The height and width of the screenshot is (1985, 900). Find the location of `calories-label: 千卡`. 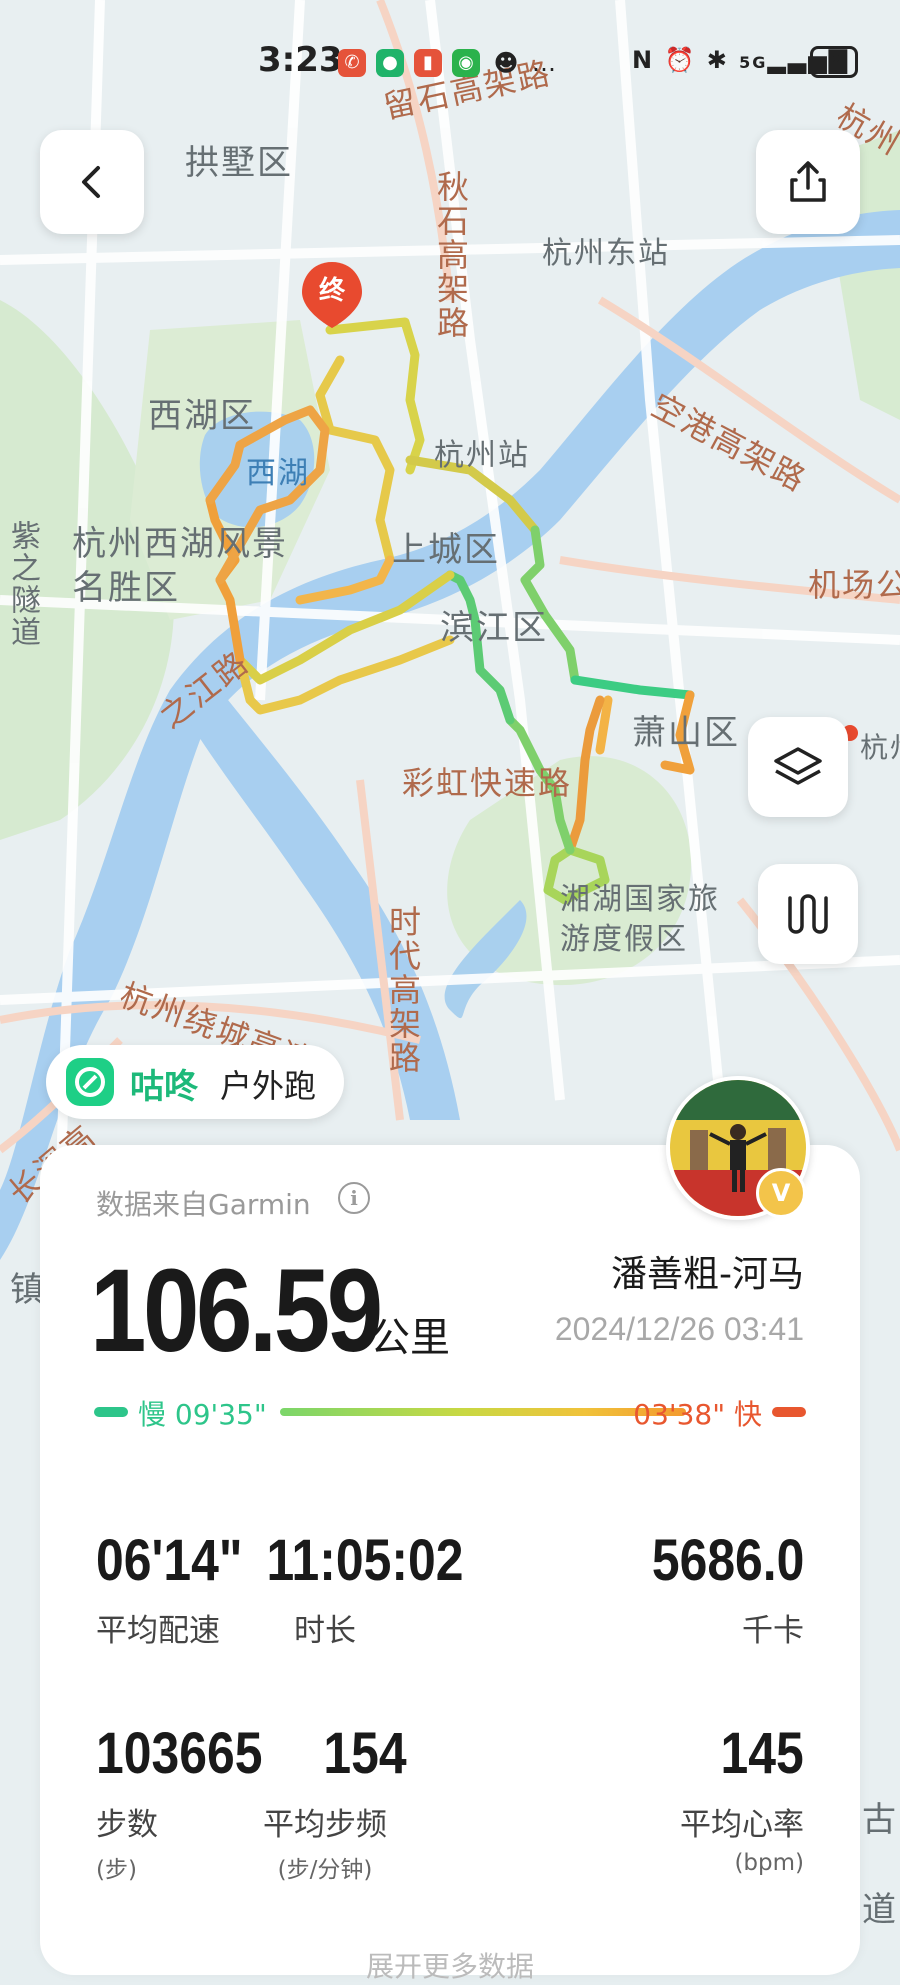

calories-label: 千卡 is located at coordinates (773, 1631).